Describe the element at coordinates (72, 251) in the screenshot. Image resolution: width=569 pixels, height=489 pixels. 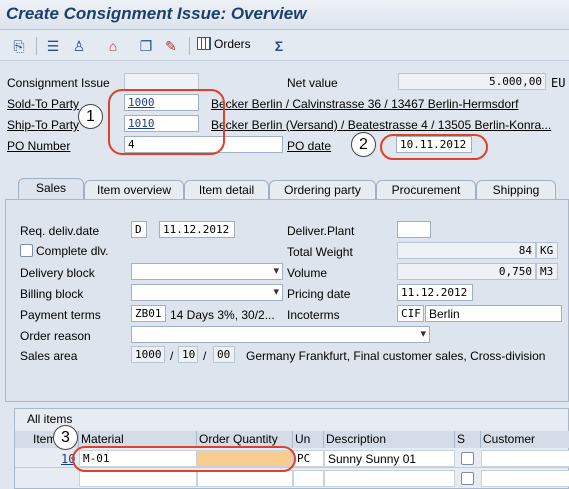
I see `complete-dlv-label: Complete dlv.` at that location.